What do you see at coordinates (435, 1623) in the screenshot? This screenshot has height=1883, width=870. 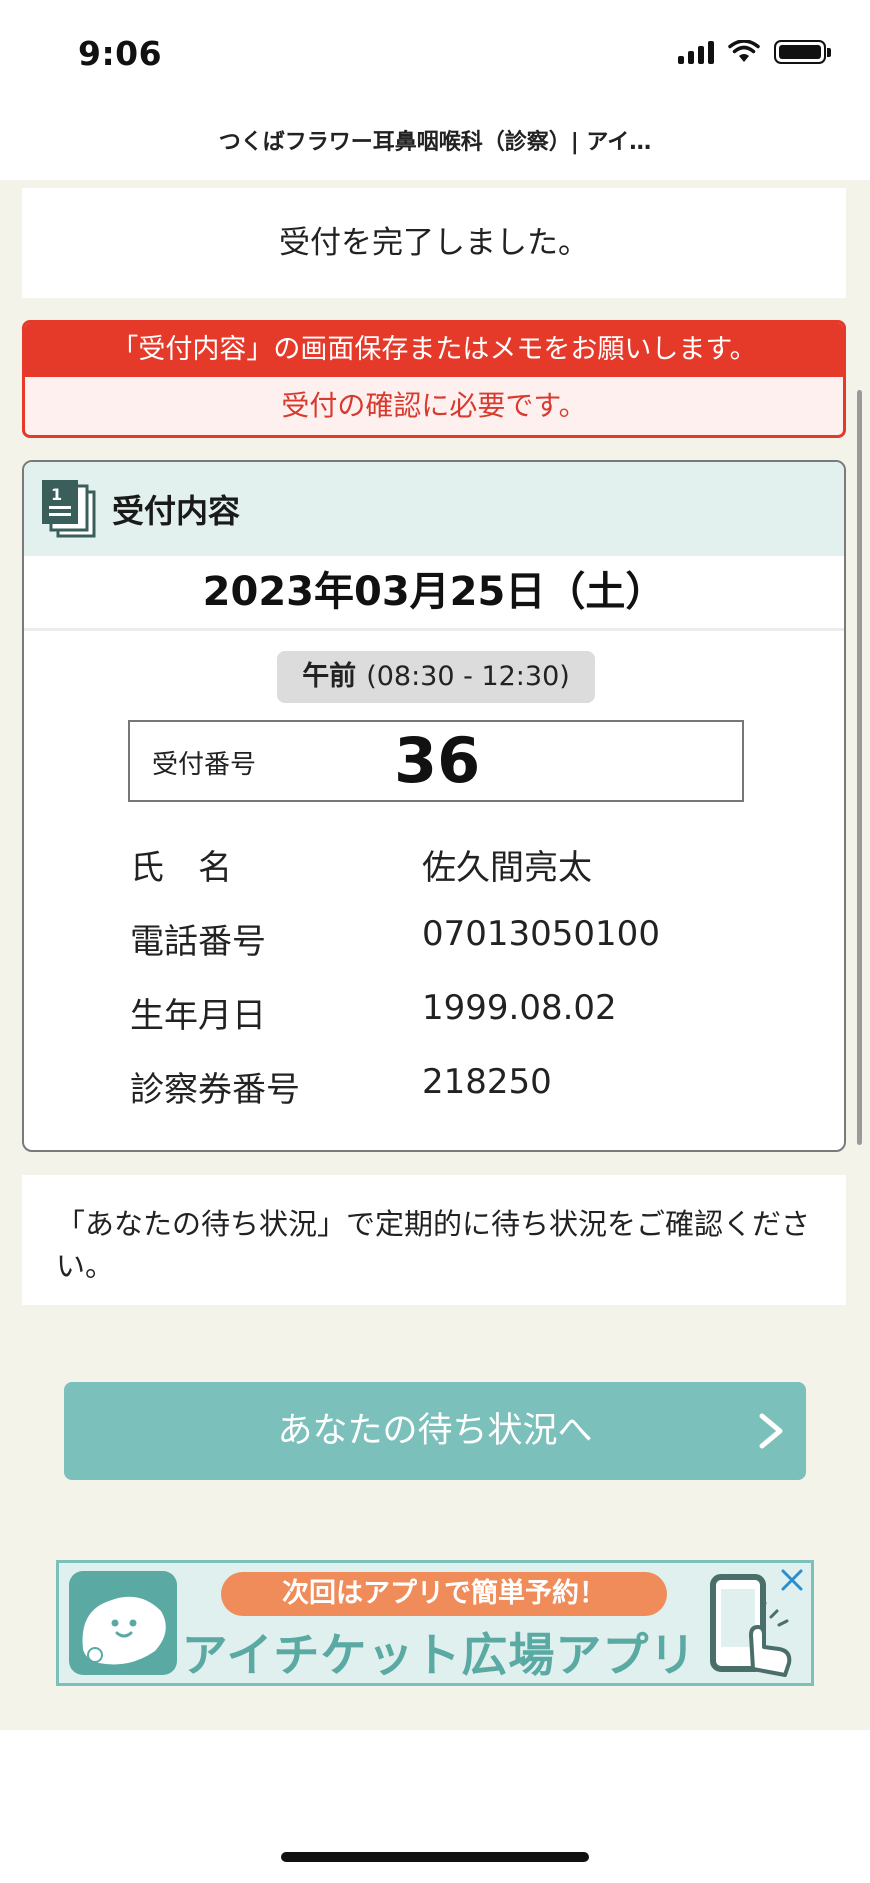 I see `app-promo-banner: 次回はアプリで簡単予約！ アイチケット広場アプリ` at bounding box center [435, 1623].